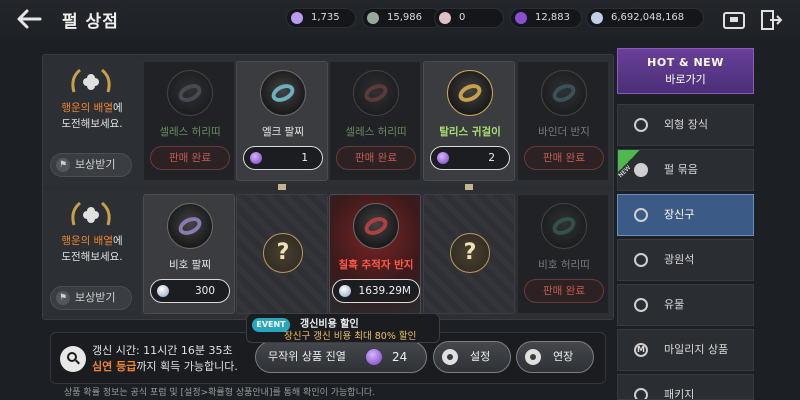  I want to click on currency-silver-coin: 6,692,048,168, so click(645, 18).